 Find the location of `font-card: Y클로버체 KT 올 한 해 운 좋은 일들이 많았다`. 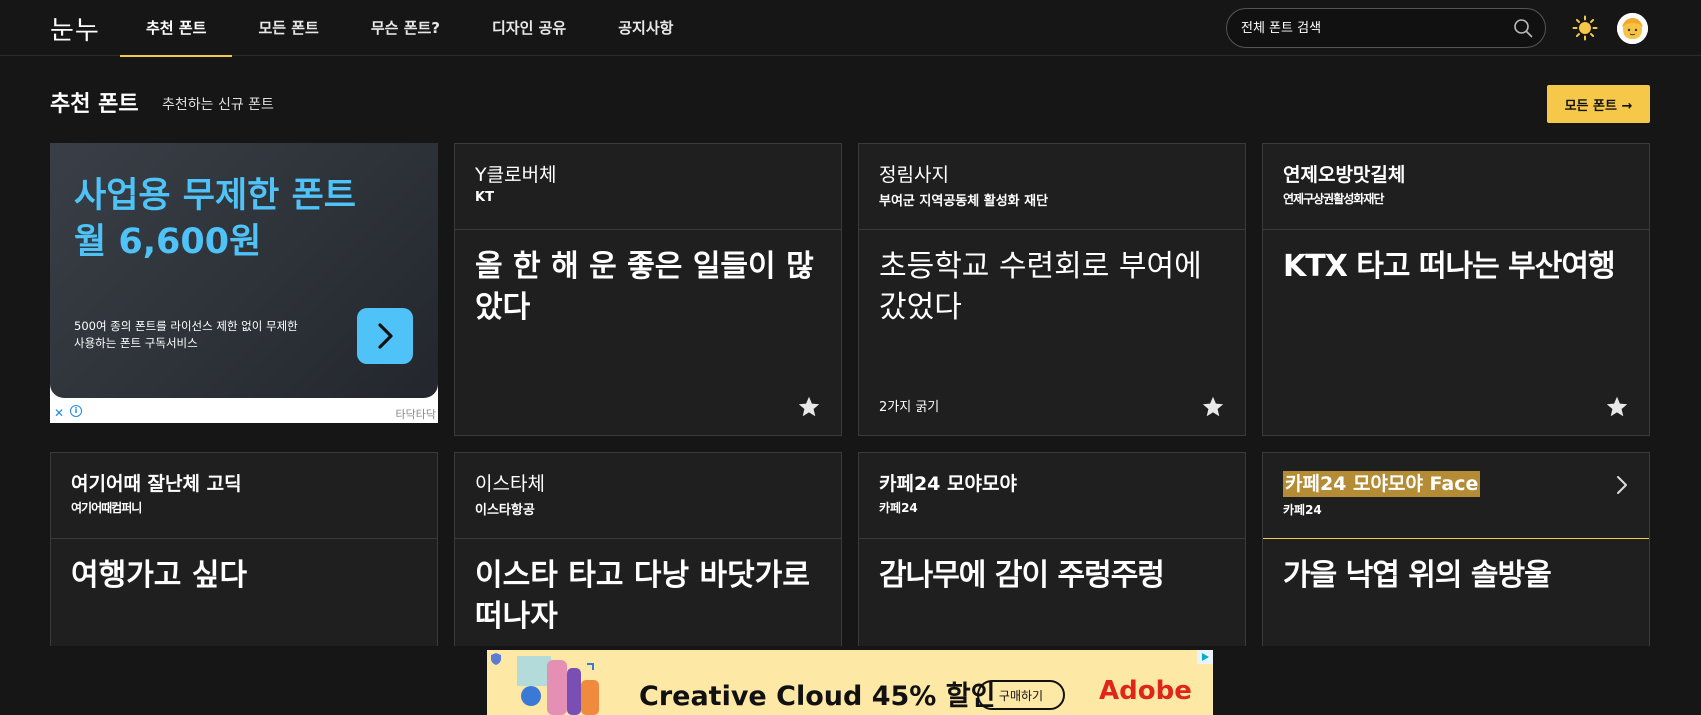

font-card: Y클로버체 KT 올 한 해 운 좋은 일들이 많았다 is located at coordinates (648, 289).